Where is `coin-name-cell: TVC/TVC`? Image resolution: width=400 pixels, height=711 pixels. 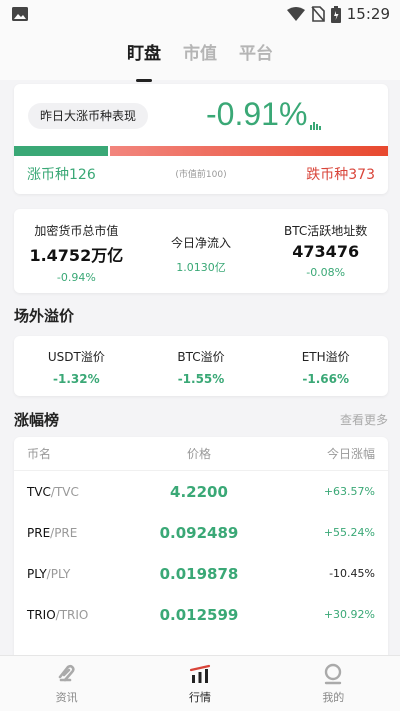
coin-name-cell: TVC/TVC is located at coordinates (74, 492).